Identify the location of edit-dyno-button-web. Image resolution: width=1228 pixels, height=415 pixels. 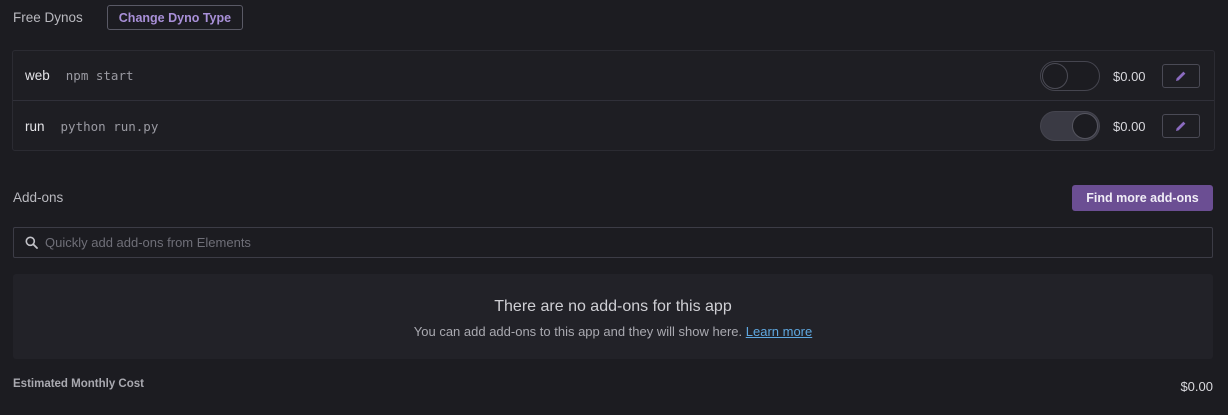
(1181, 76).